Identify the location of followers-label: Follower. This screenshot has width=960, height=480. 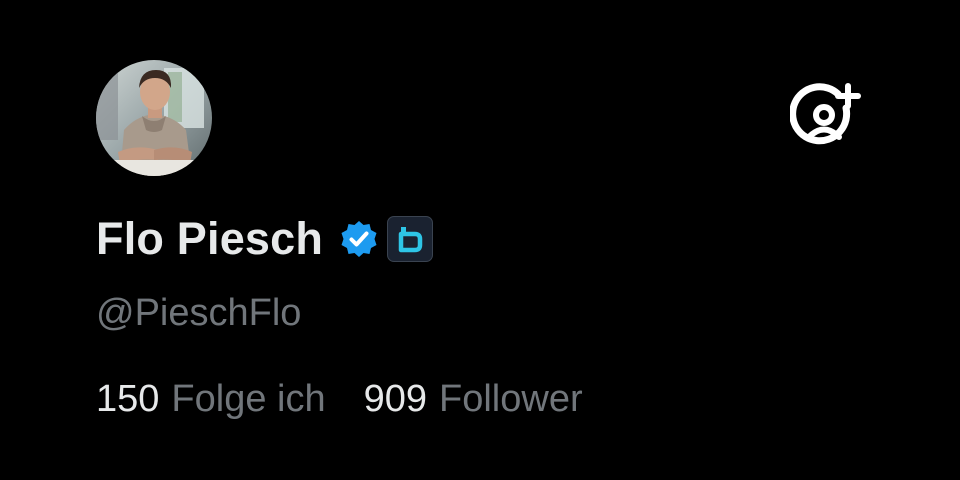
(511, 399).